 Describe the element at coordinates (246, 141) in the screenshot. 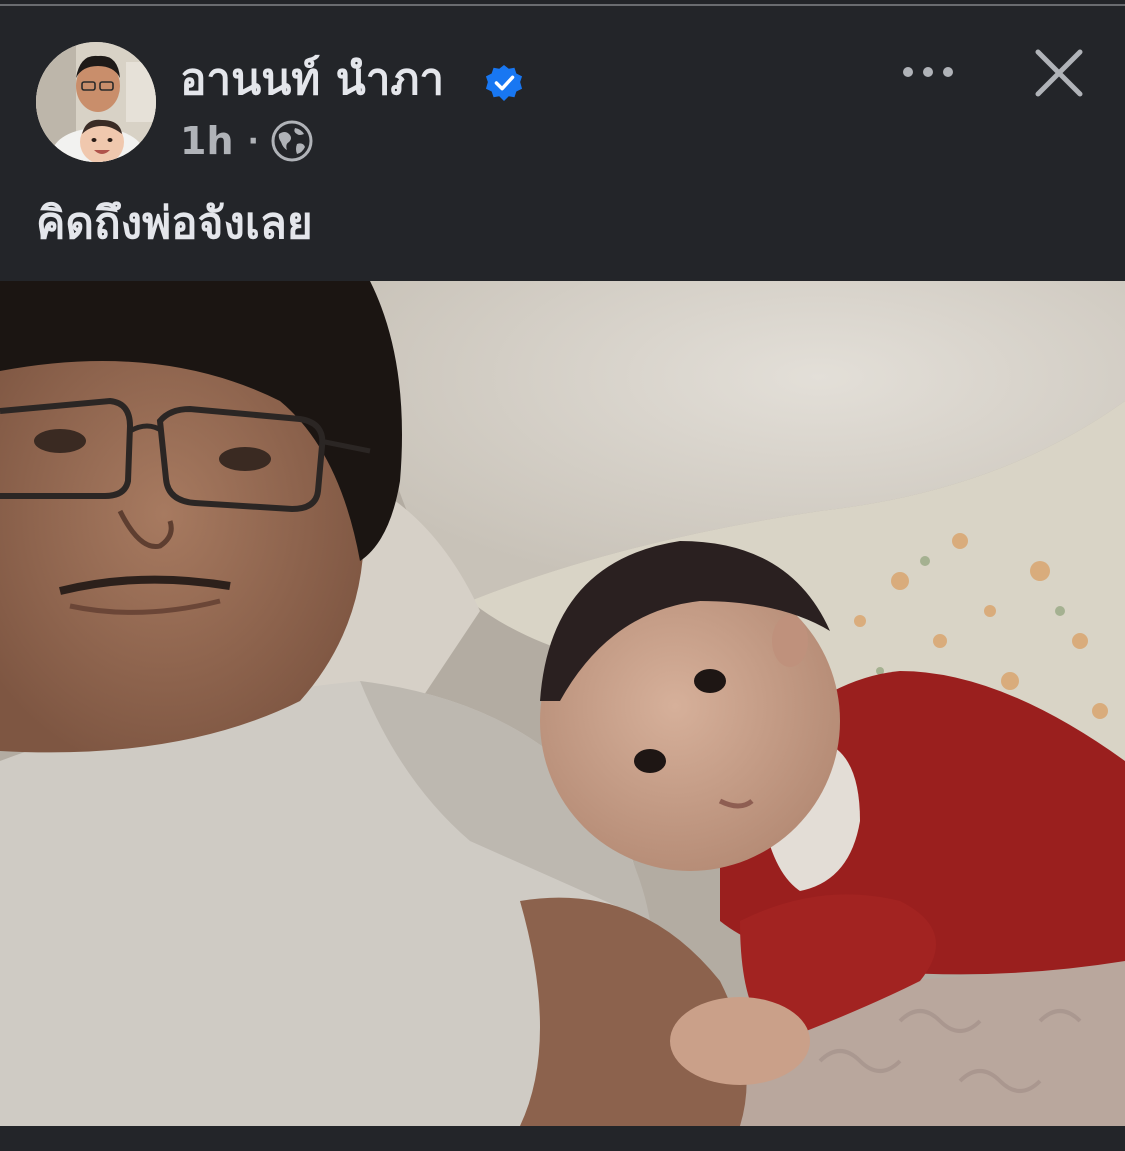

I see `post-meta: 1h ·` at that location.